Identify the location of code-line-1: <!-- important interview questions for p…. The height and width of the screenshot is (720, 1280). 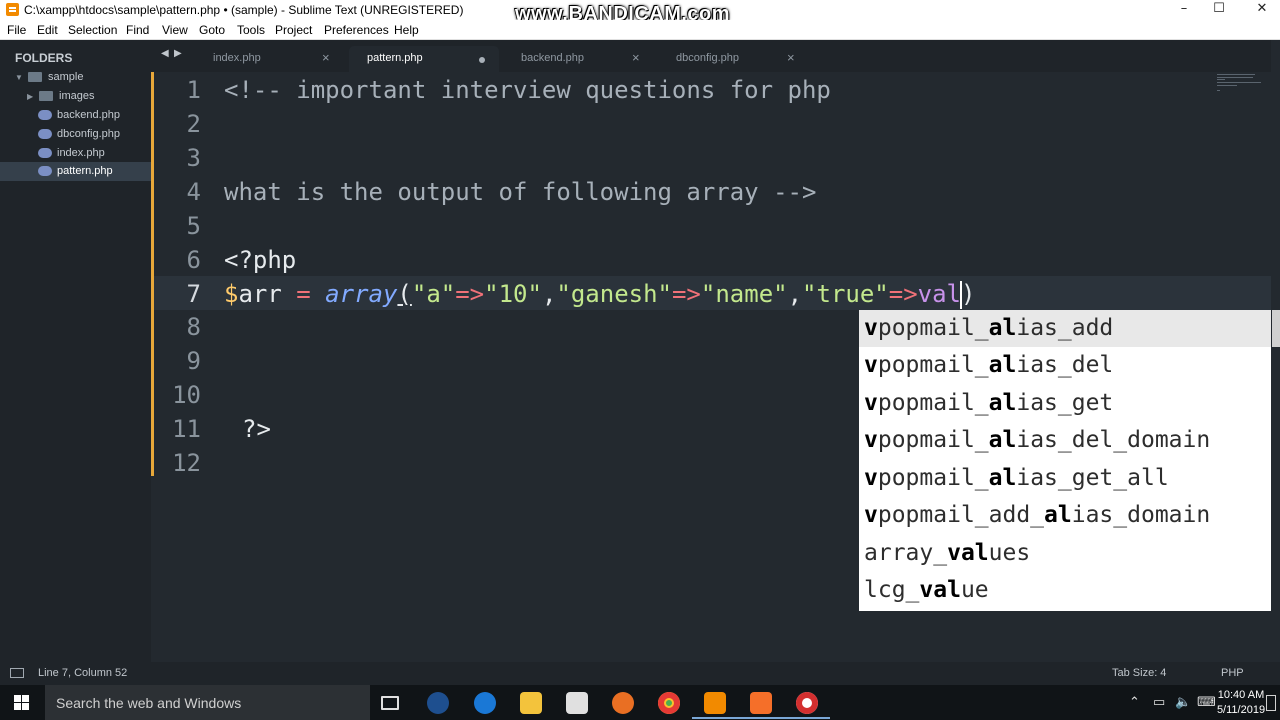
(527, 90).